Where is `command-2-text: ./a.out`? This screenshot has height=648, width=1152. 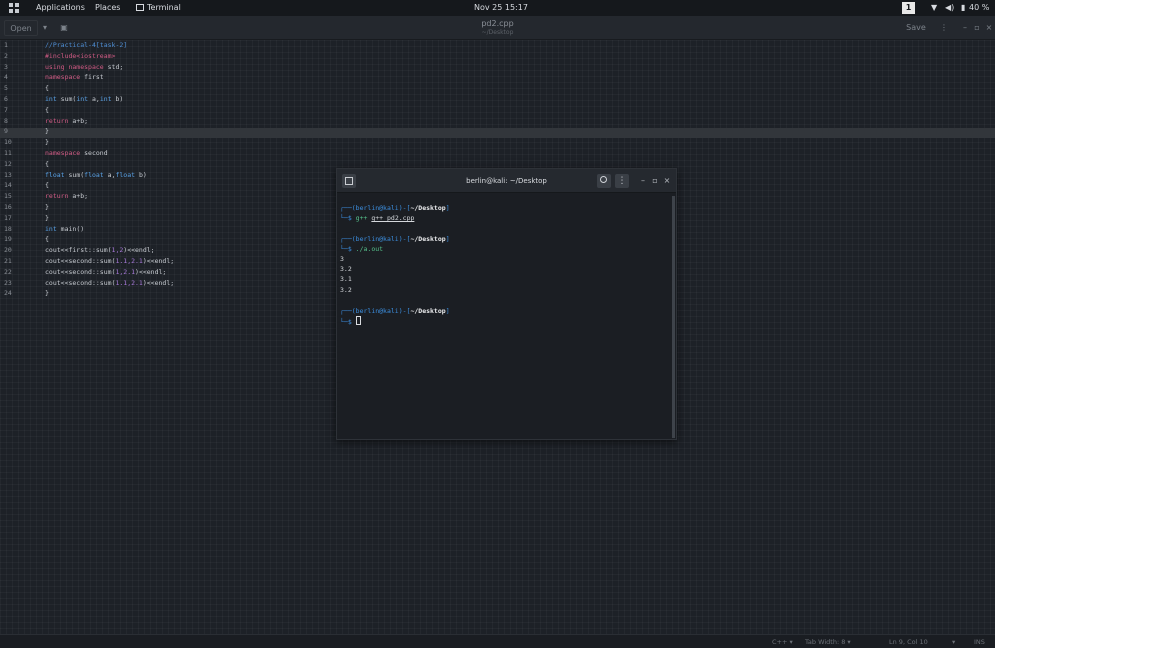
command-2-text: ./a.out is located at coordinates (369, 249).